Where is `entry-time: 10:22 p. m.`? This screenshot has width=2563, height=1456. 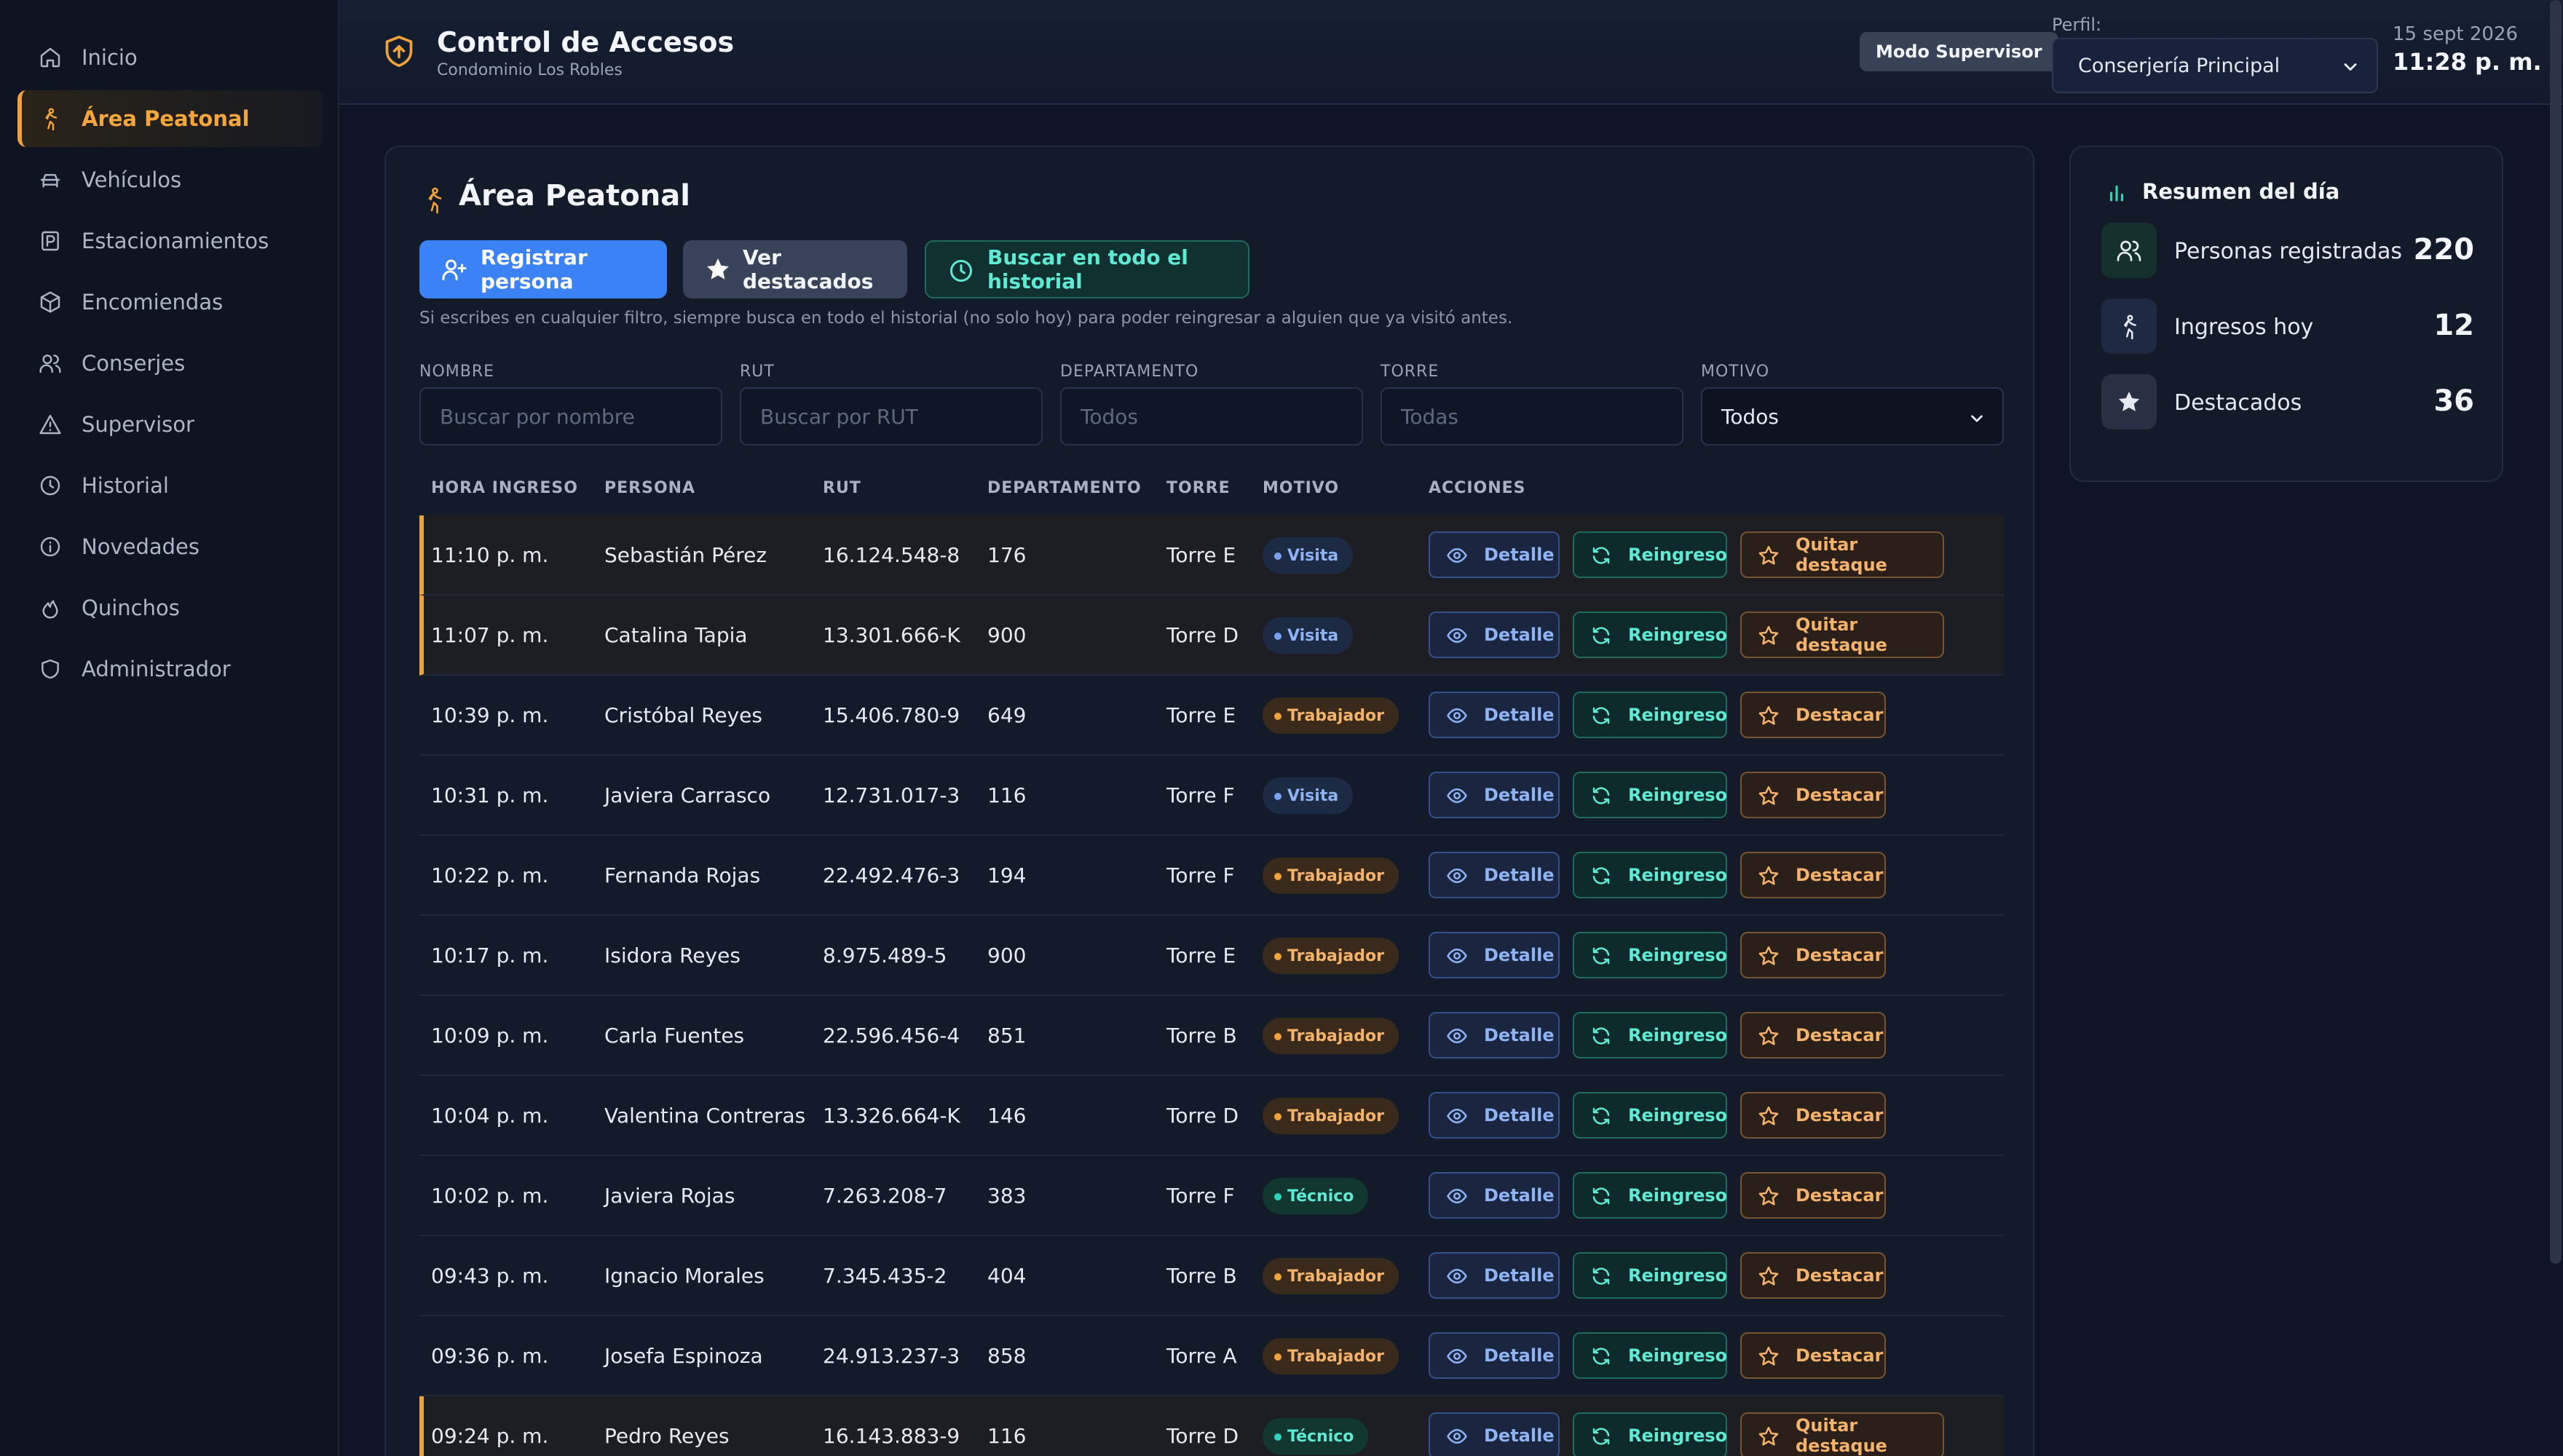
entry-time: 10:22 p. m. is located at coordinates (490, 875).